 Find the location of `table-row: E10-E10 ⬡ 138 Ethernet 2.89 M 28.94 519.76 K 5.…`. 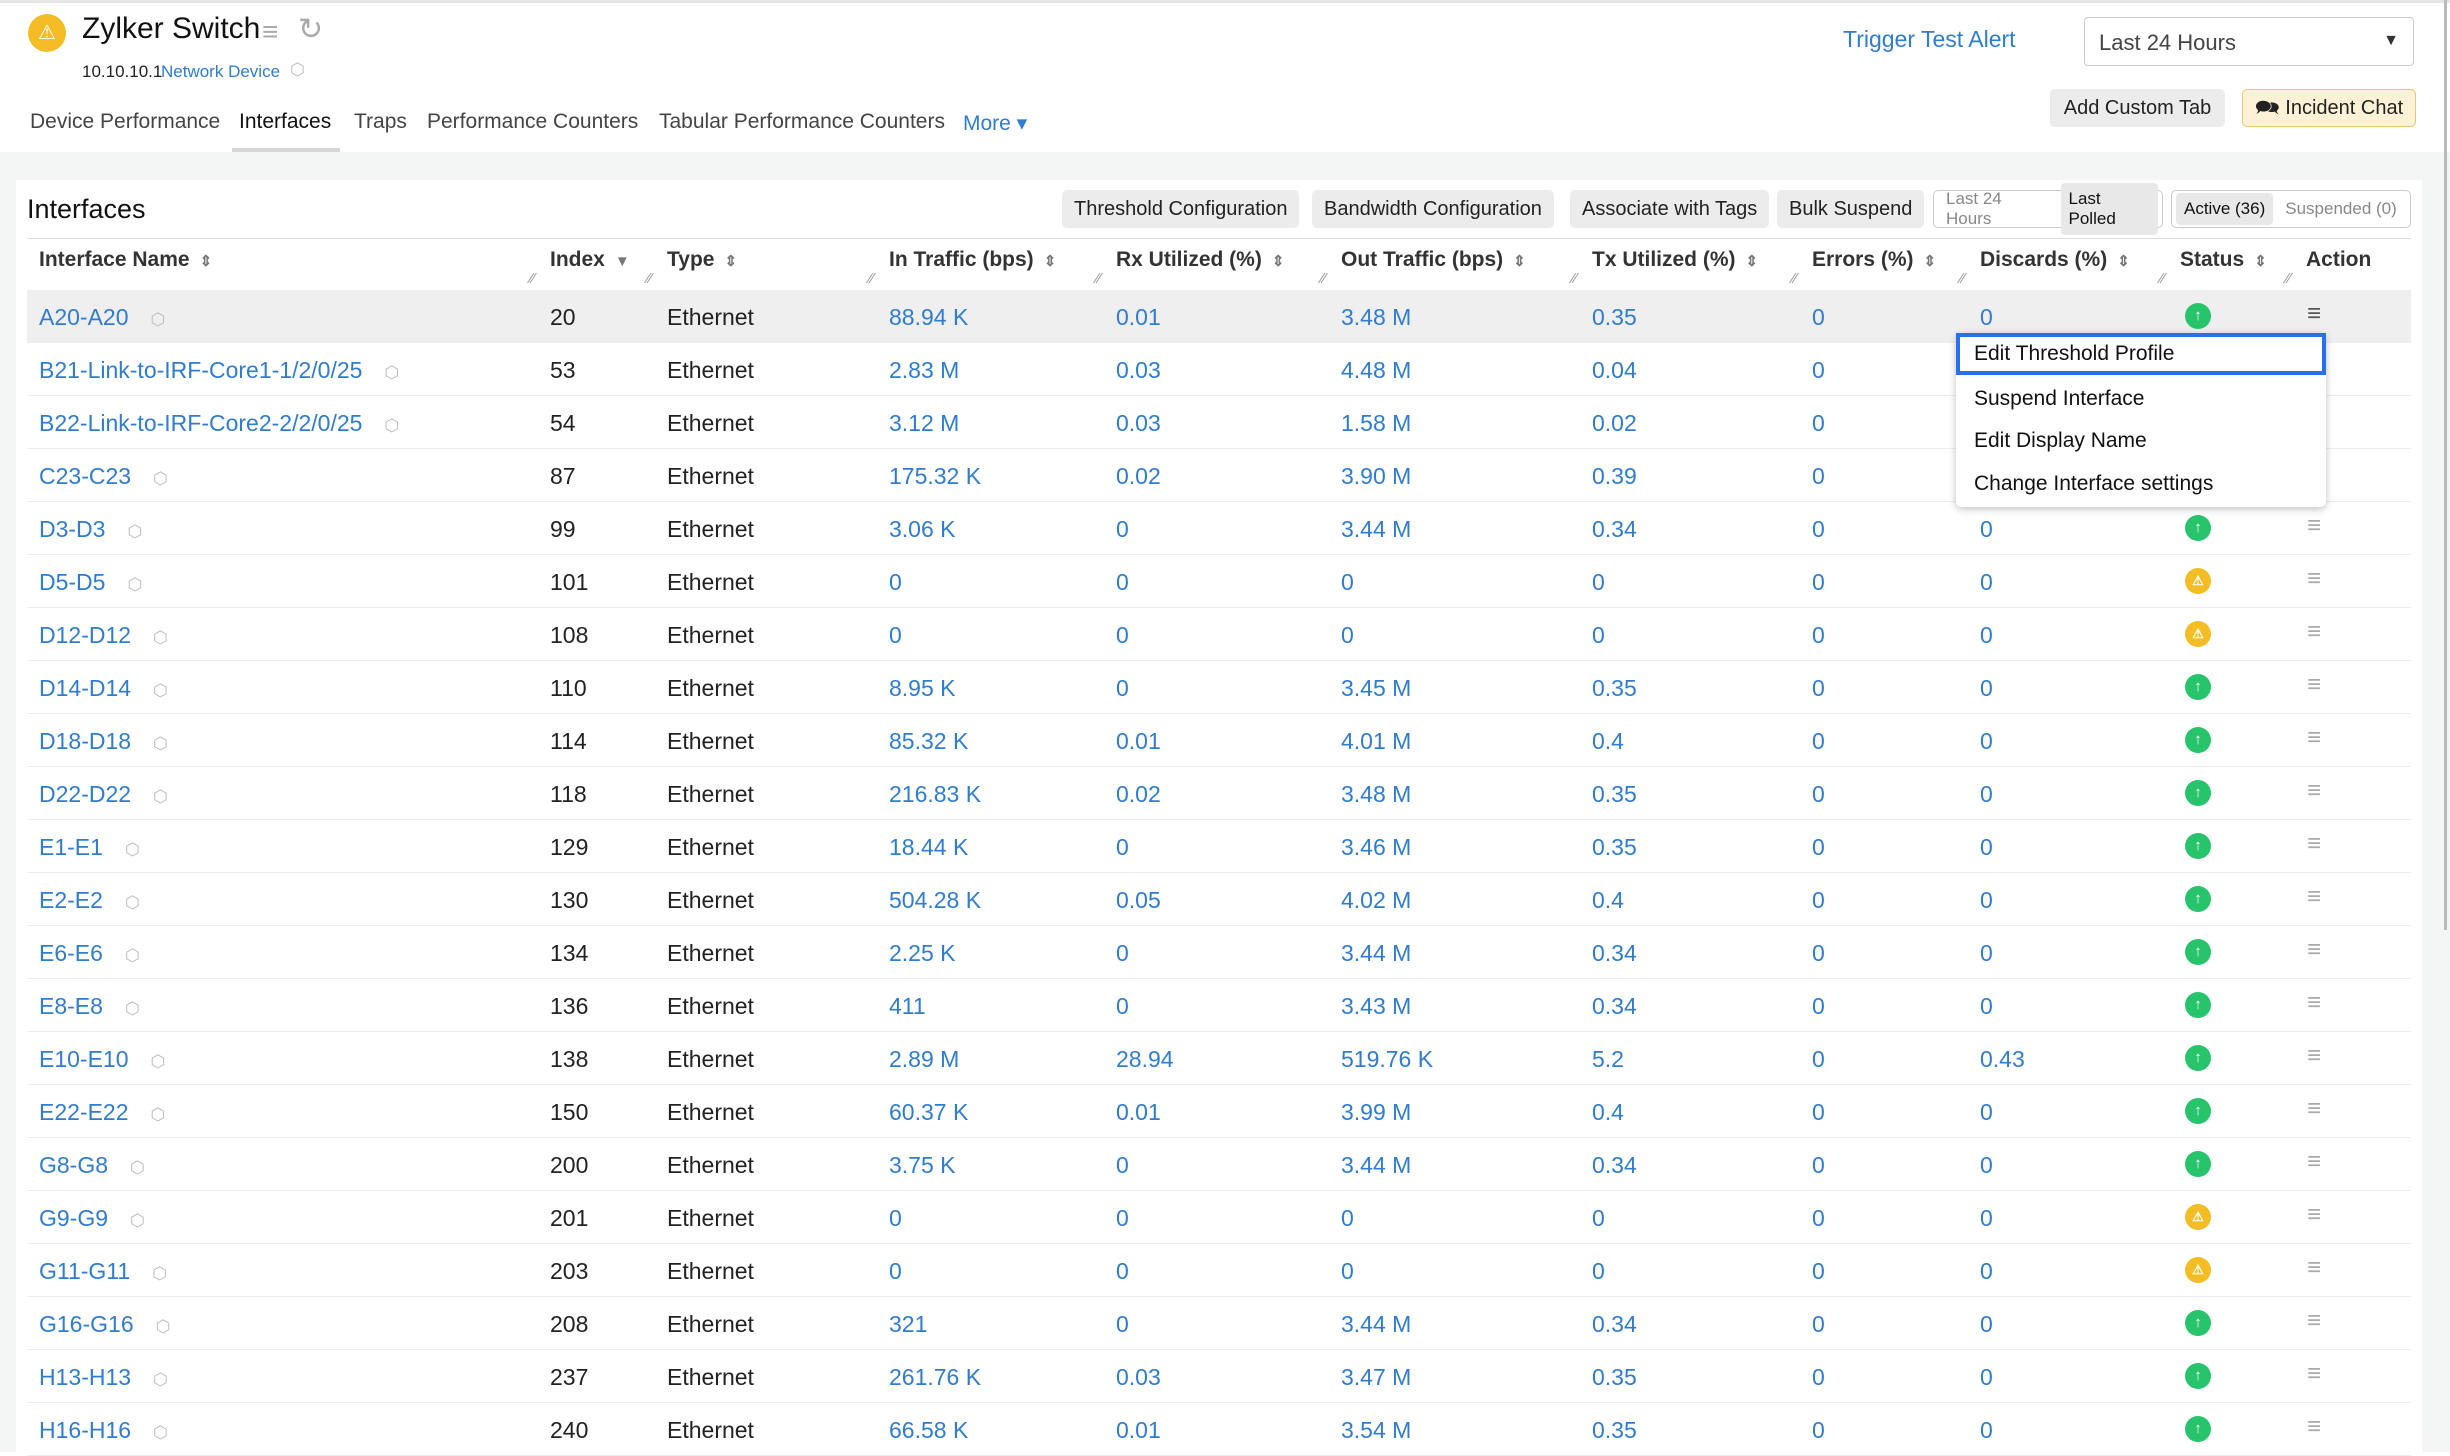

table-row: E10-E10 ⬡ 138 Ethernet 2.89 M 28.94 519.76 K 5.… is located at coordinates (1219, 1058).